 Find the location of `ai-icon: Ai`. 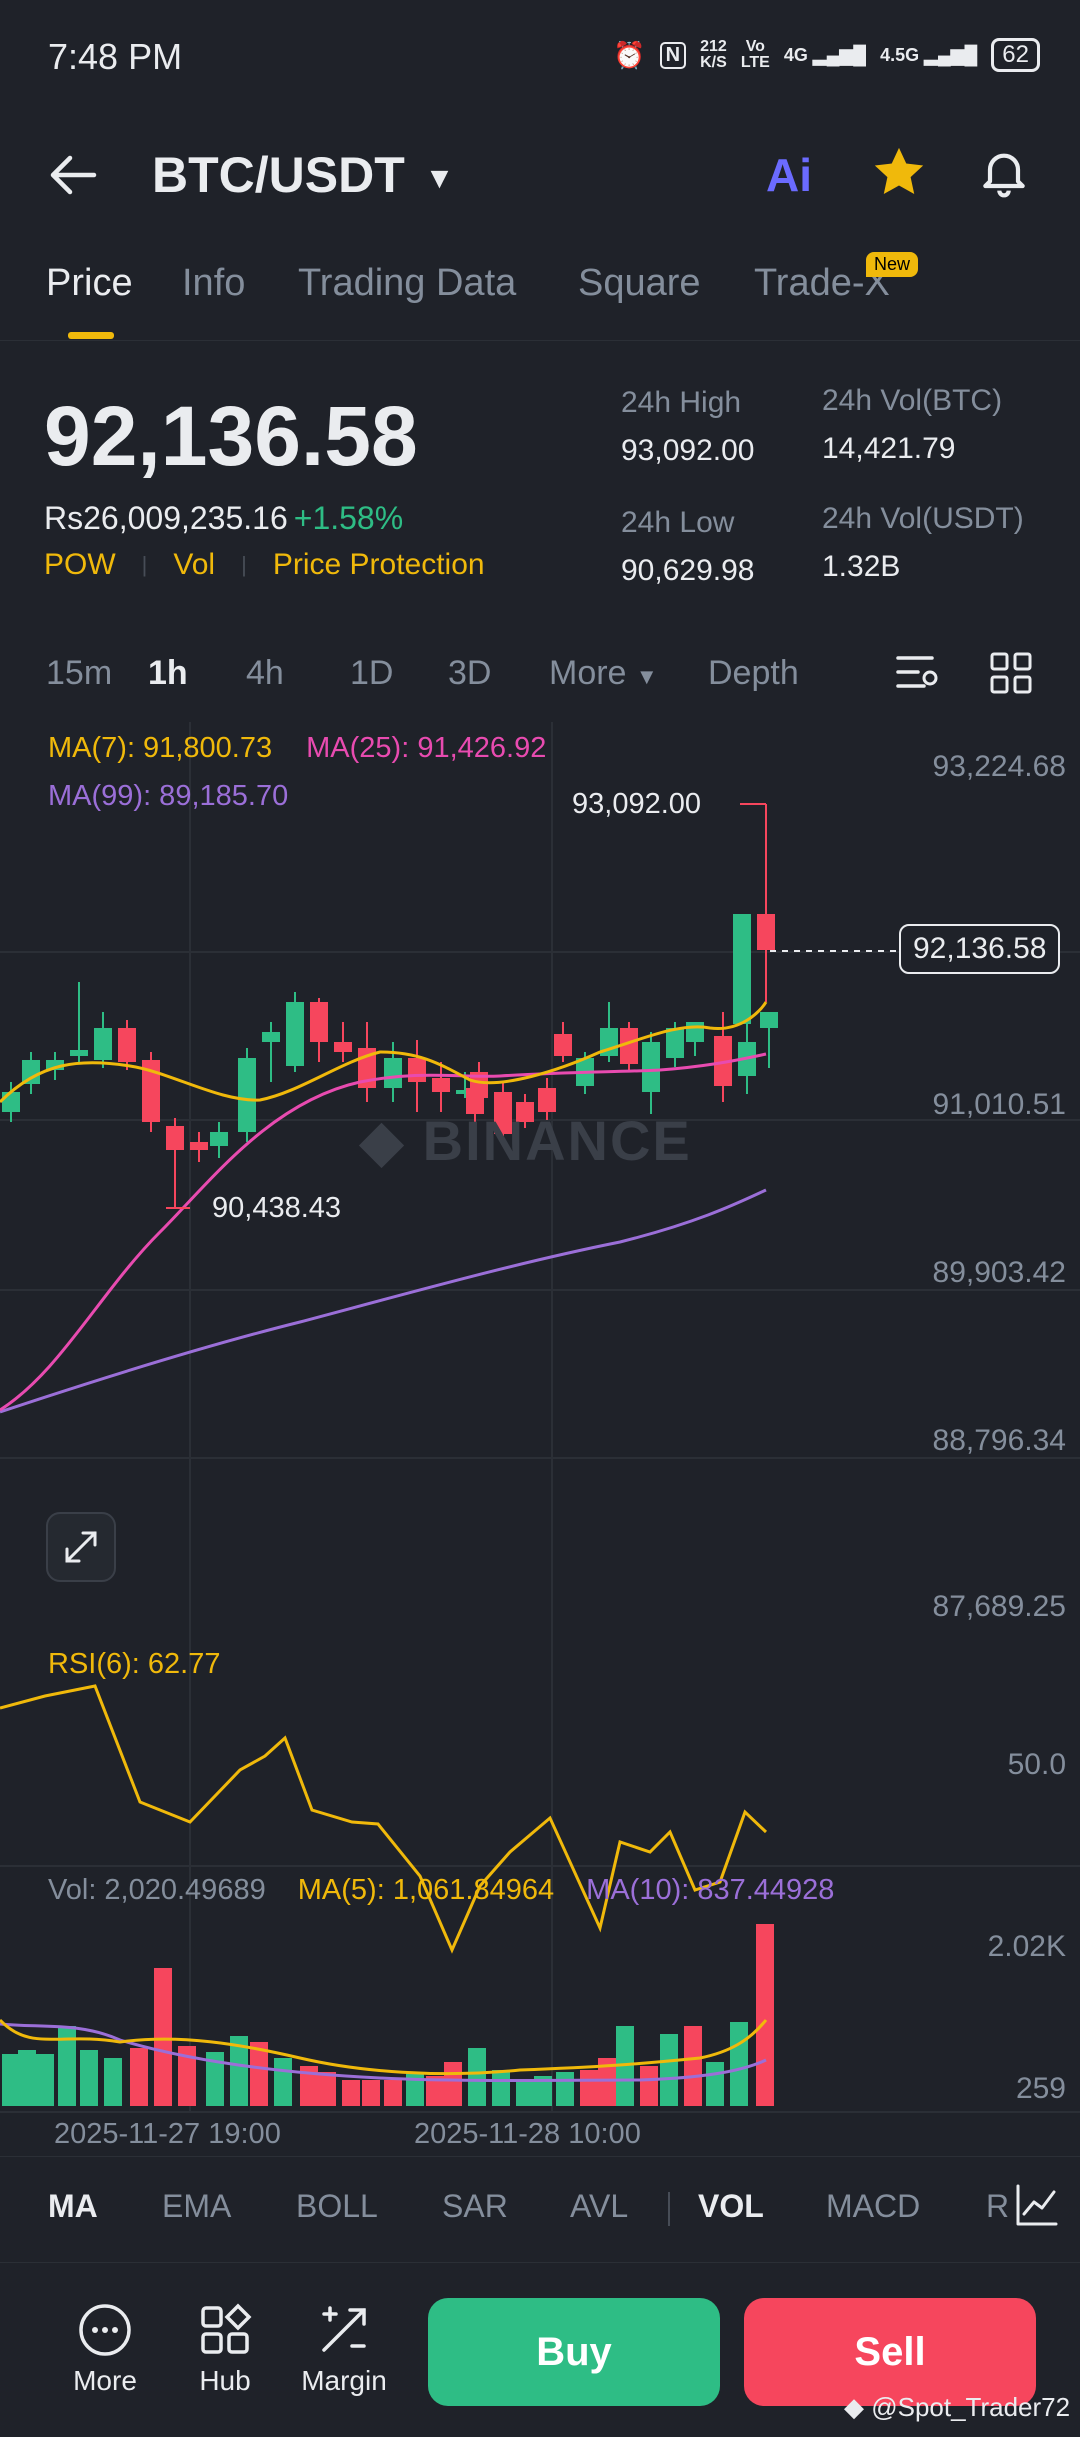

ai-icon: Ai is located at coordinates (789, 175).